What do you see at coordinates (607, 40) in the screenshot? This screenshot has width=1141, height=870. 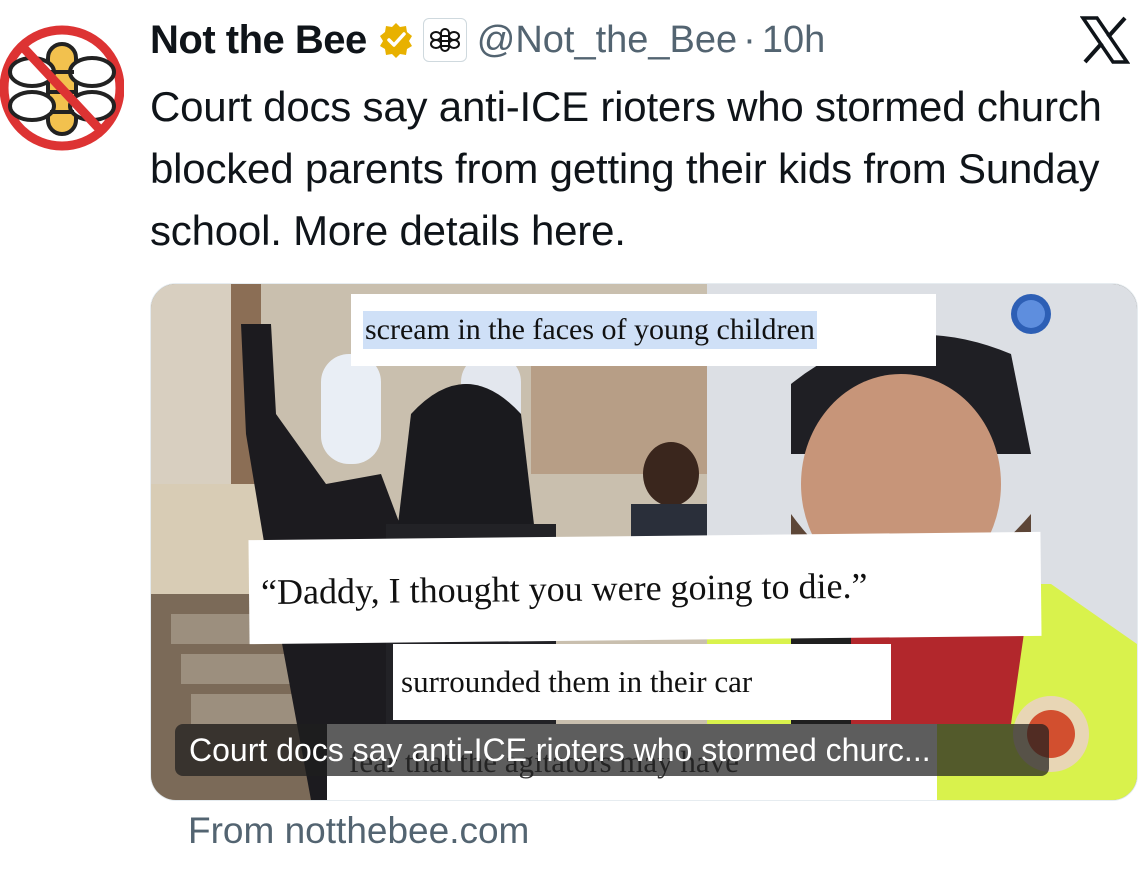 I see `handle: @Not_the_Bee` at bounding box center [607, 40].